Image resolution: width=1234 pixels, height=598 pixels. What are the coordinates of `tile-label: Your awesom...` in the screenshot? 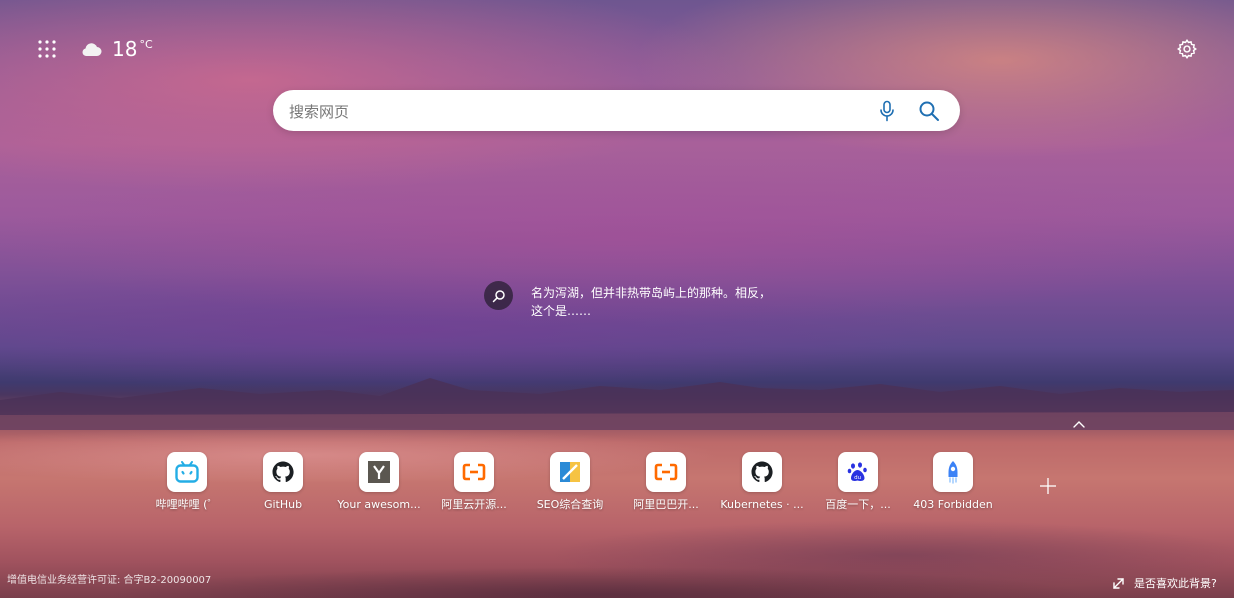 It's located at (379, 504).